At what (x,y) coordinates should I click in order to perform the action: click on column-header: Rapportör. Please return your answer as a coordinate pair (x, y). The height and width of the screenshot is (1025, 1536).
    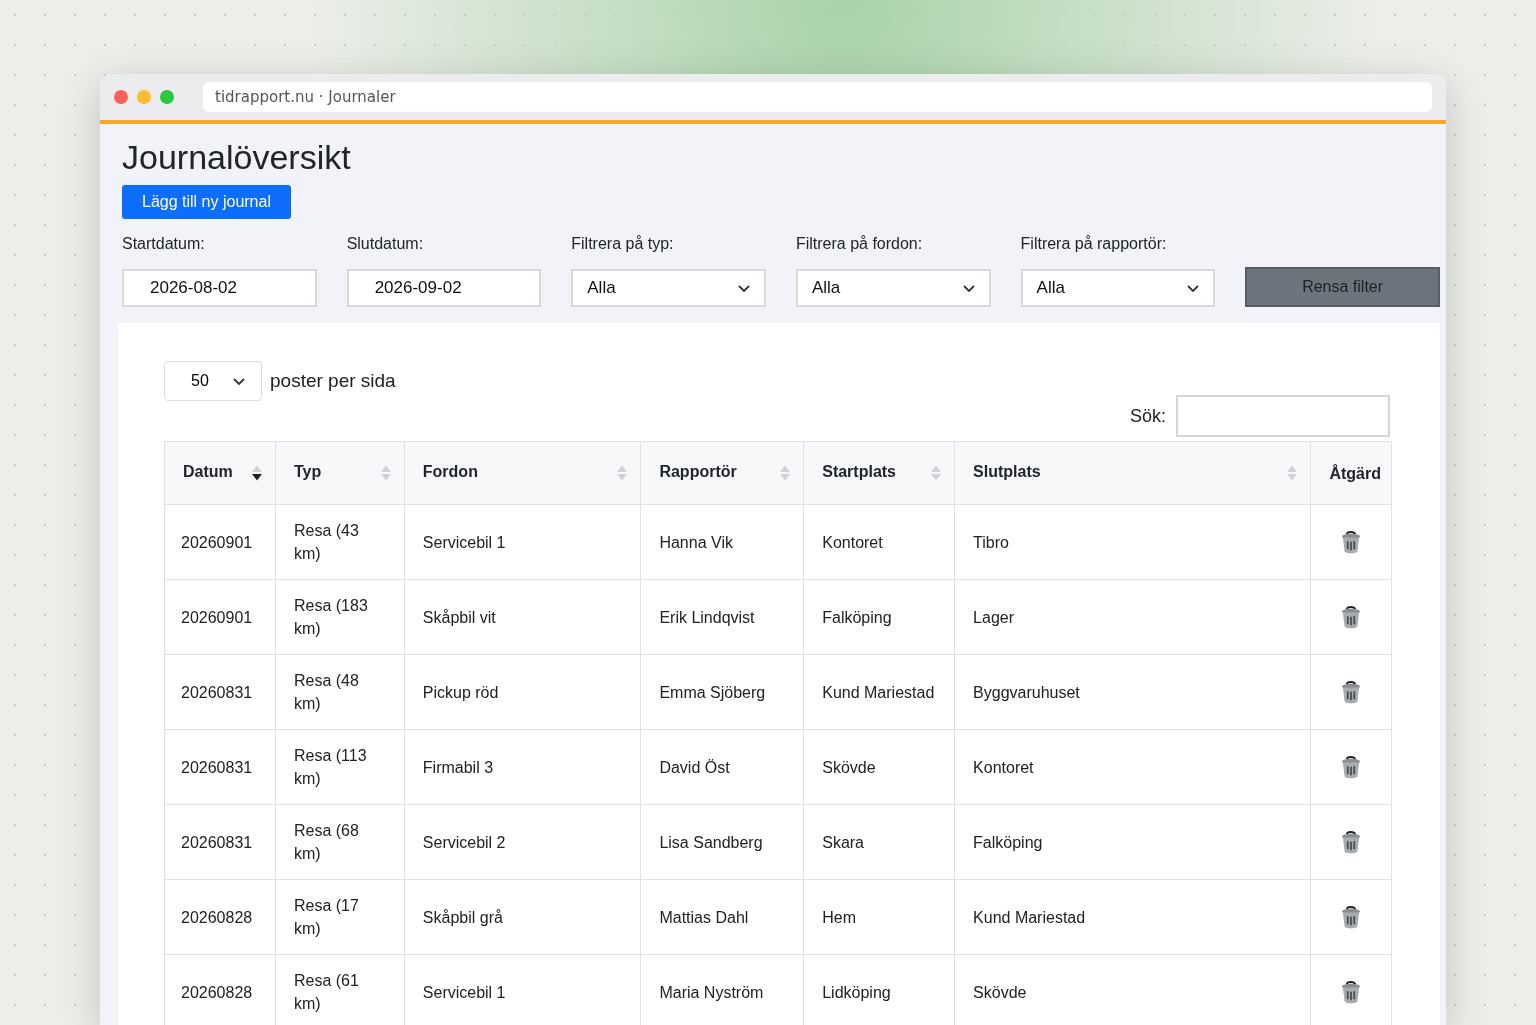
    Looking at the image, I should click on (722, 473).